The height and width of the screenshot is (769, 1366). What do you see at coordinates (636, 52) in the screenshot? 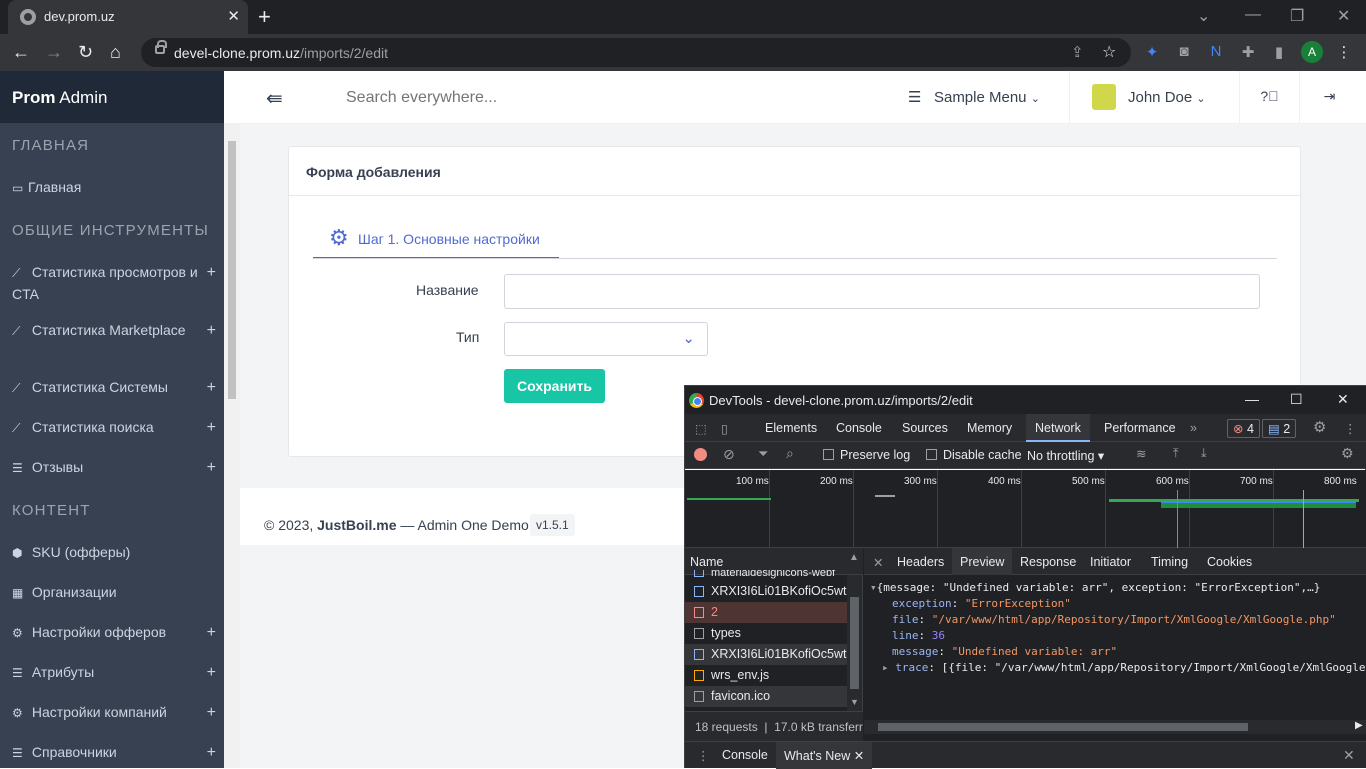
I see `url-field: devel-clone.prom.uz/imports/2/edit ⇪ ☆` at bounding box center [636, 52].